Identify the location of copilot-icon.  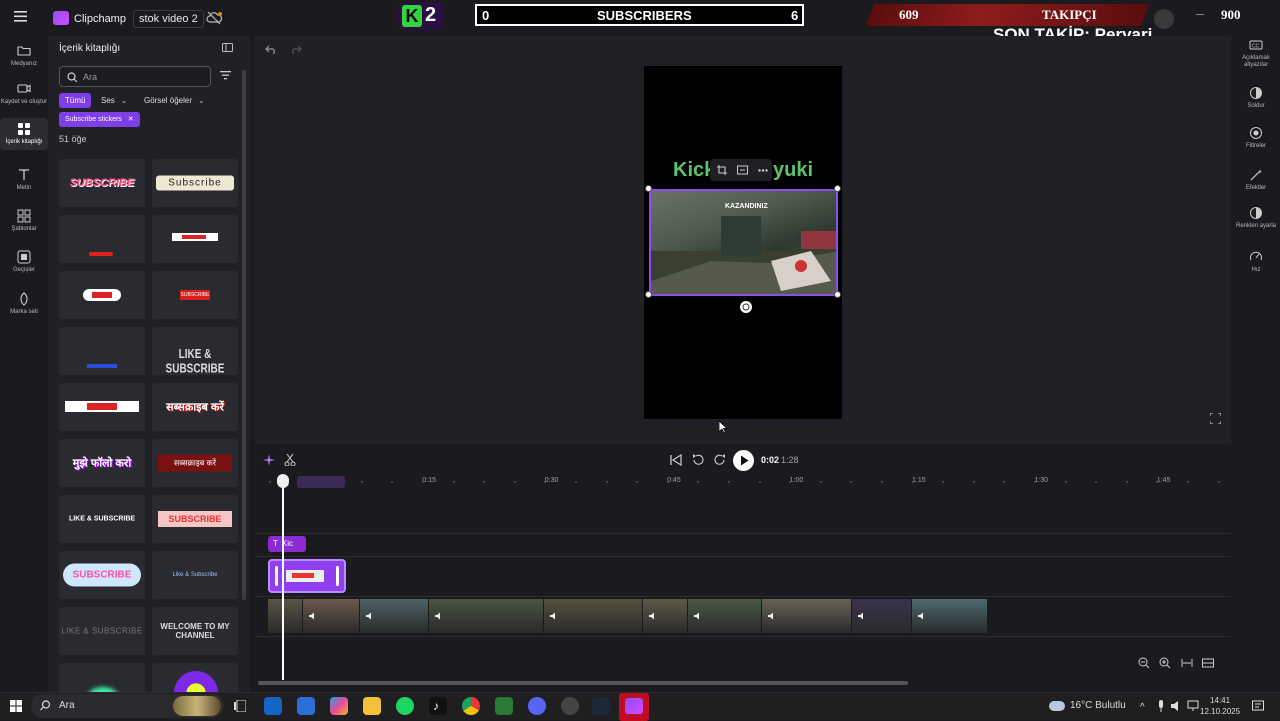
(339, 706).